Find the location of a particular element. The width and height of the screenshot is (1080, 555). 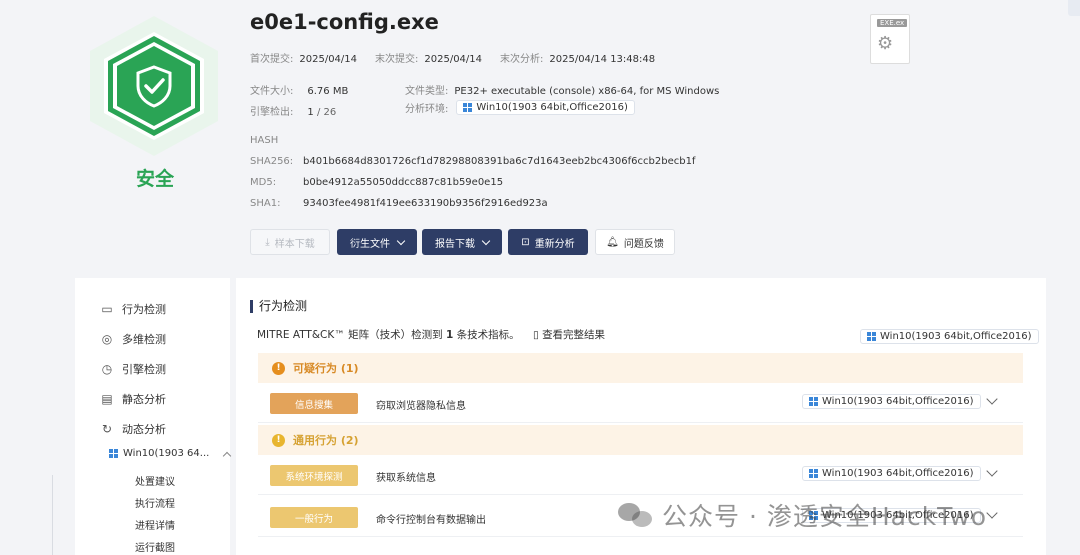

derived-files-button: 衍生文件 is located at coordinates (377, 242).